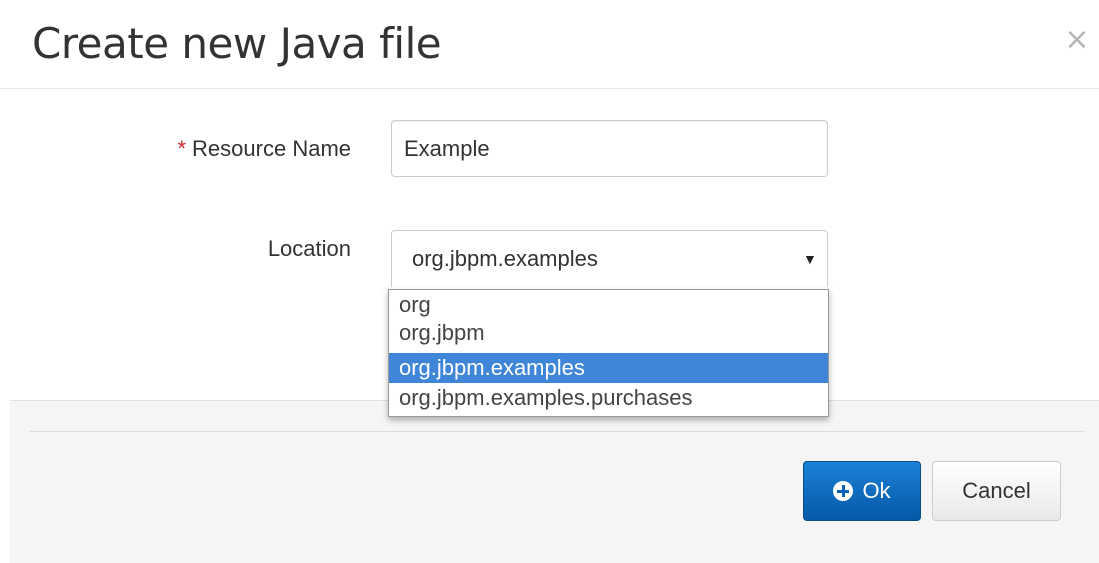 This screenshot has height=563, width=1099. I want to click on location-option-org-jbpm: org.jbpm, so click(608, 336).